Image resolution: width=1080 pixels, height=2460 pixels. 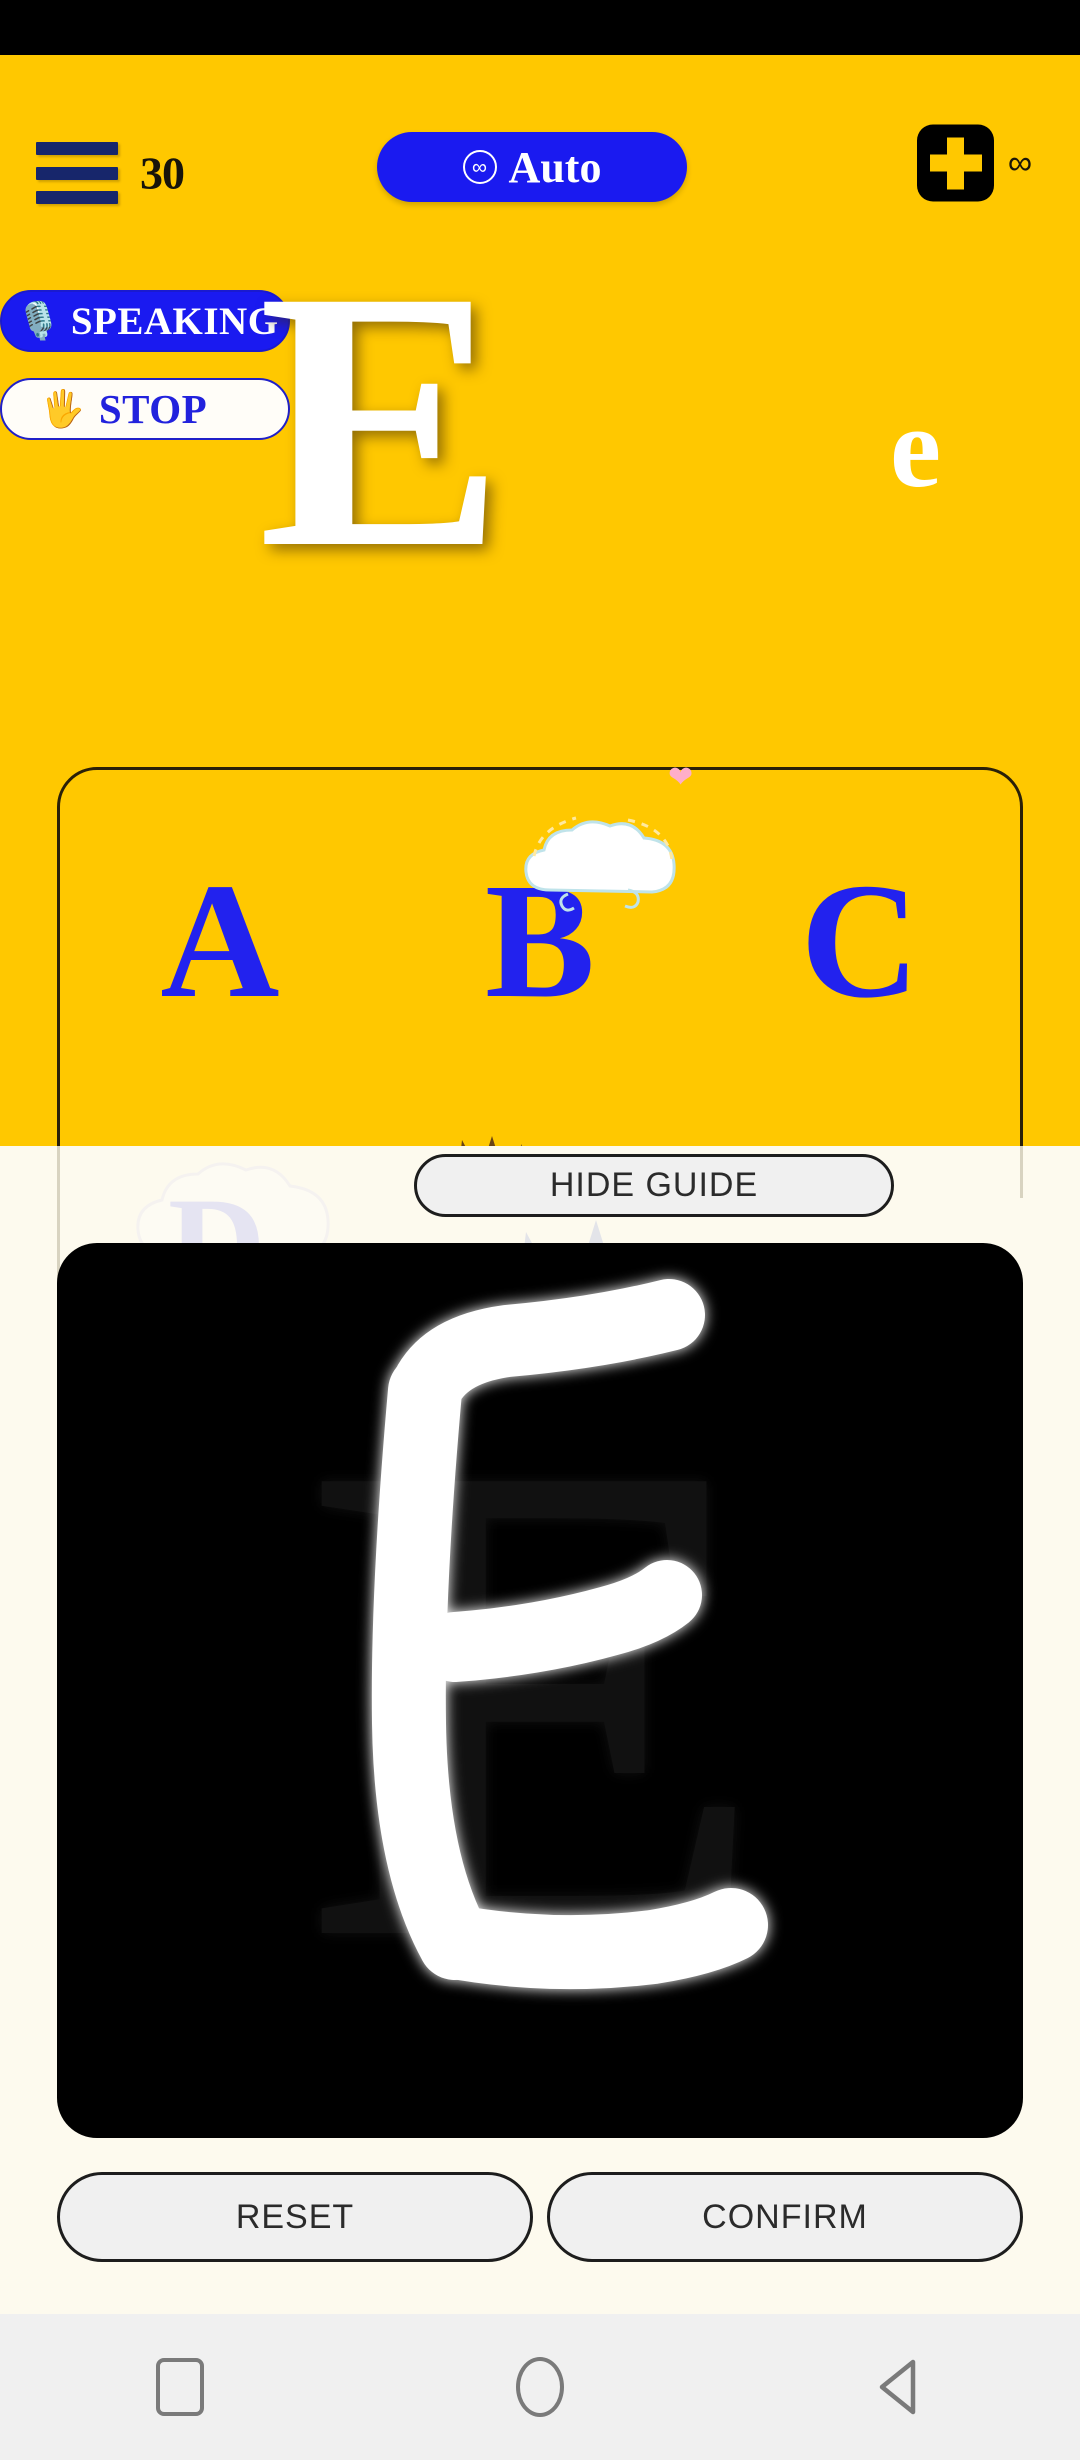 I want to click on alphabet-letter-c: C, so click(x=860, y=940).